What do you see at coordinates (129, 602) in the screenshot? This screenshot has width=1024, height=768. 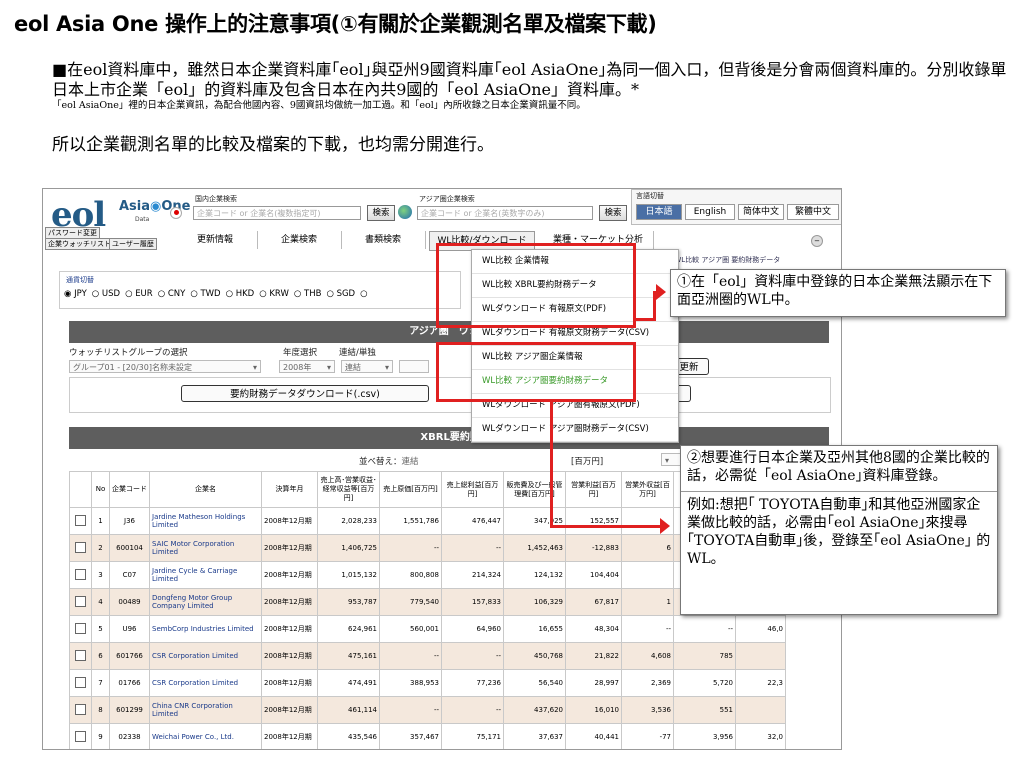 I see `table-cell: 00489` at bounding box center [129, 602].